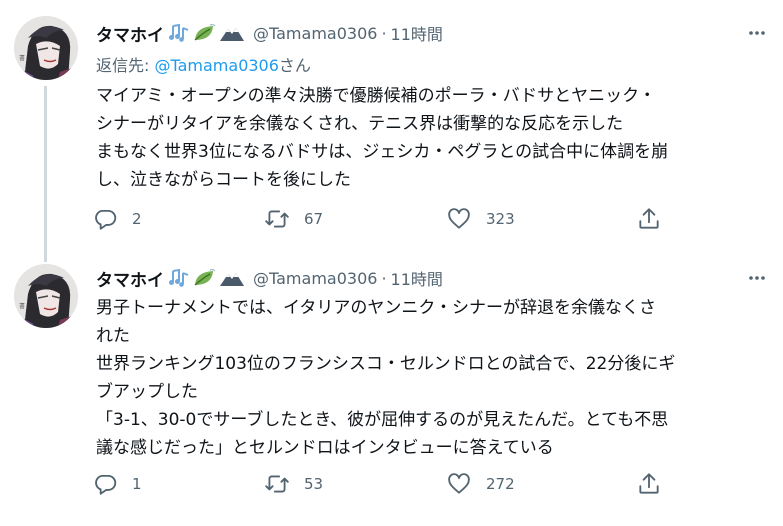 This screenshot has height=526, width=783. Describe the element at coordinates (293, 219) in the screenshot. I see `retweet-button: 67` at that location.